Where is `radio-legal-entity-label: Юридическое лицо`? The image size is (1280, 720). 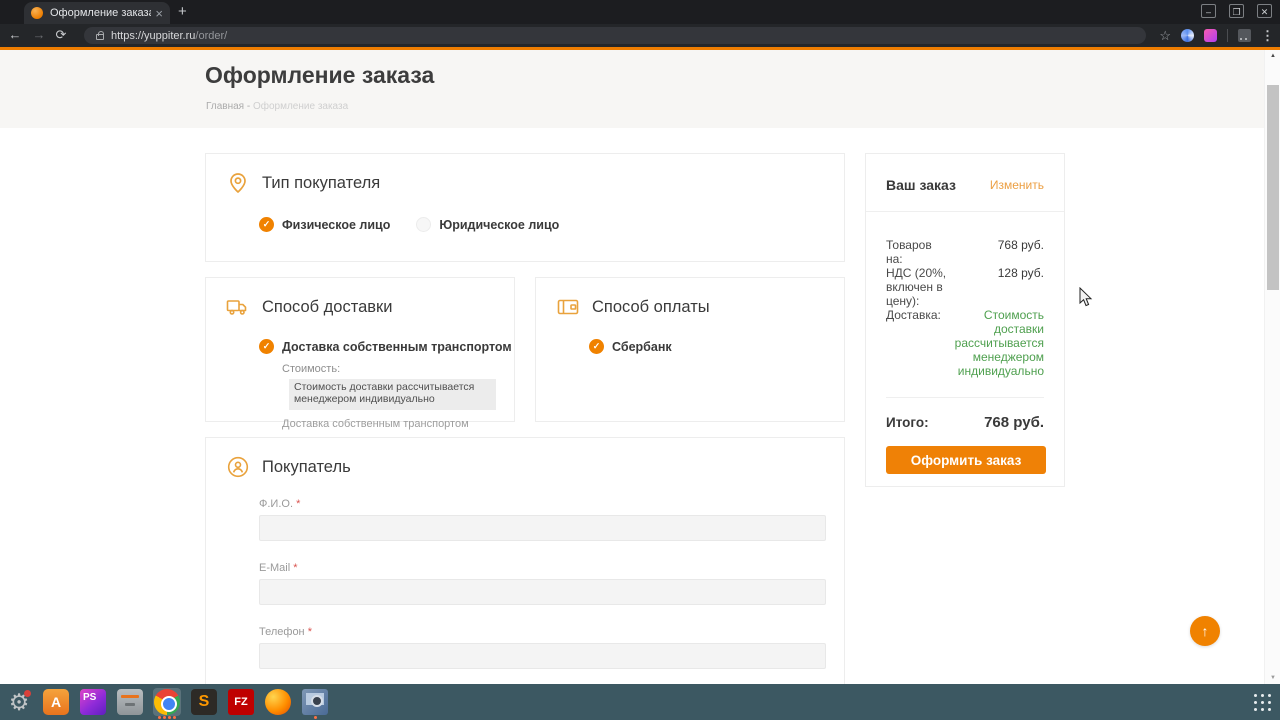 radio-legal-entity-label: Юридическое лицо is located at coordinates (499, 224).